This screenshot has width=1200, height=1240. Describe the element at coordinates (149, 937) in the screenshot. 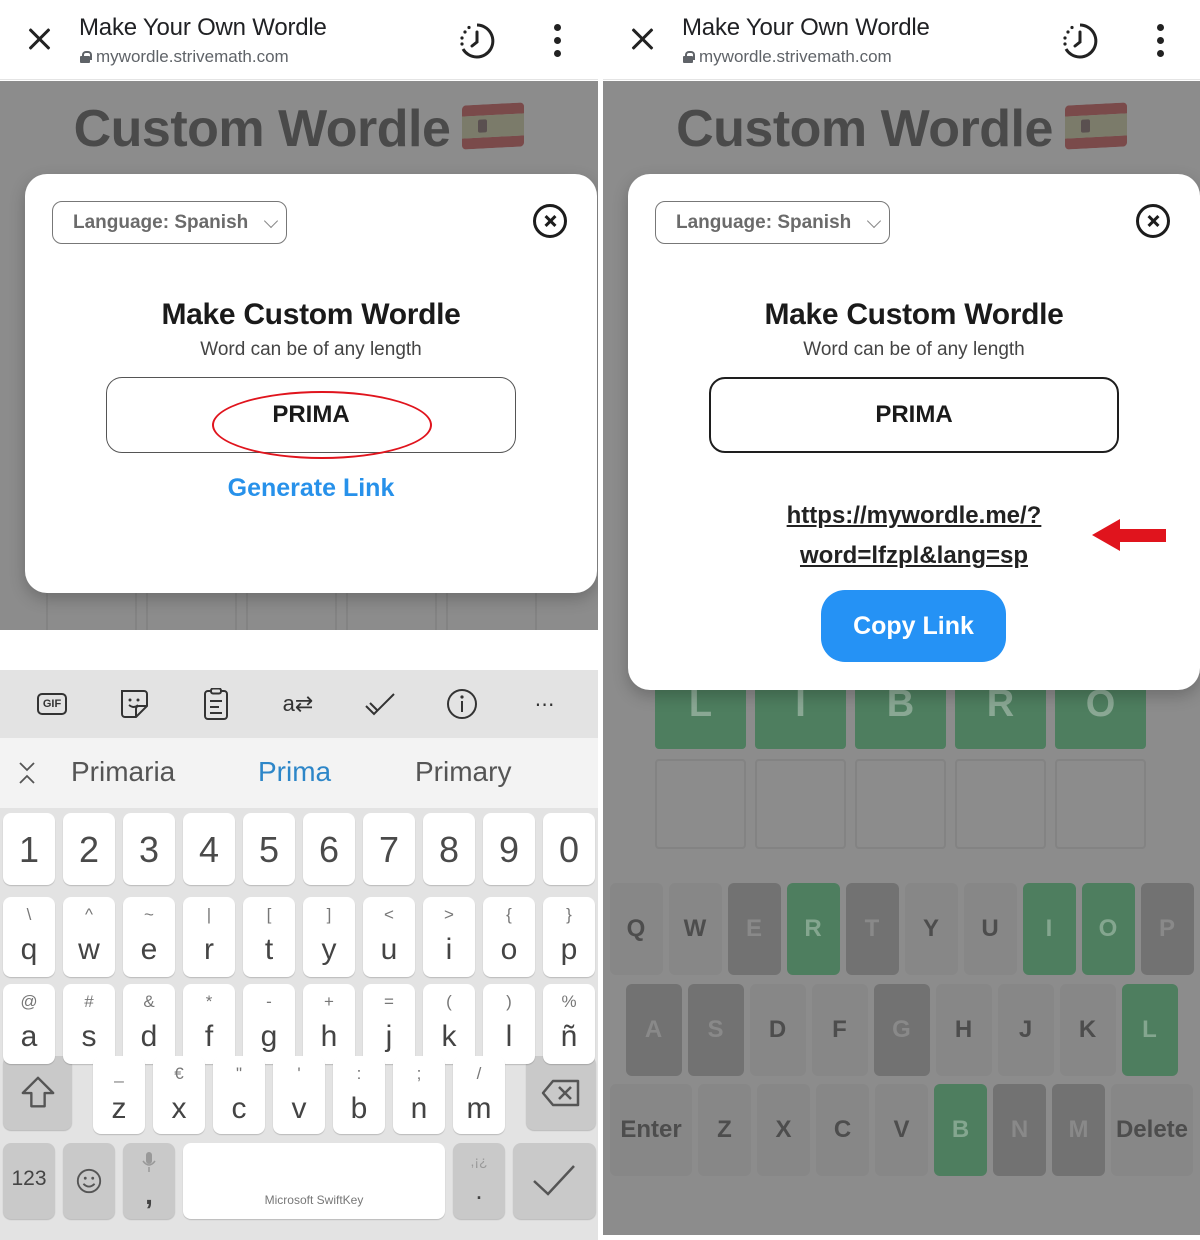

I see `key-e: ~ e` at that location.